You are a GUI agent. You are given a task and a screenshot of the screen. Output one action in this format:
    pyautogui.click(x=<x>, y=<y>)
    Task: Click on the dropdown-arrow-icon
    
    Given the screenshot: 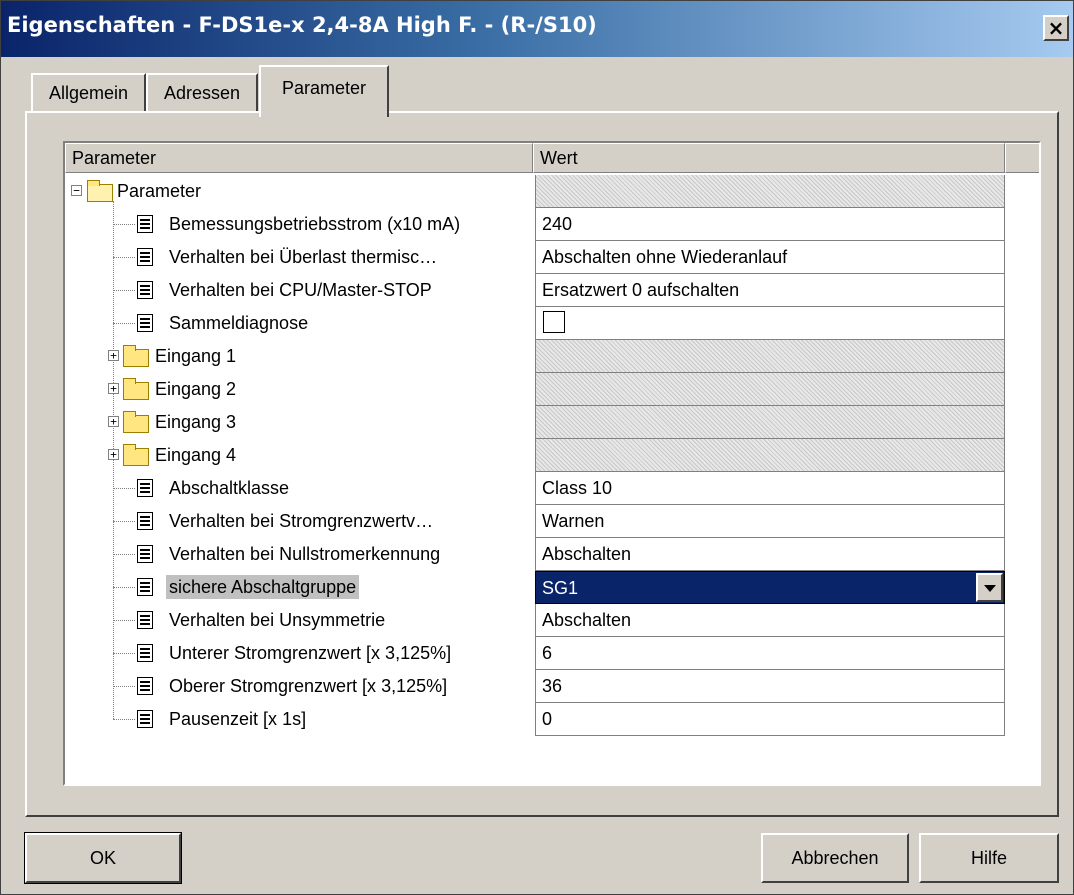 What is the action you would take?
    pyautogui.click(x=989, y=587)
    